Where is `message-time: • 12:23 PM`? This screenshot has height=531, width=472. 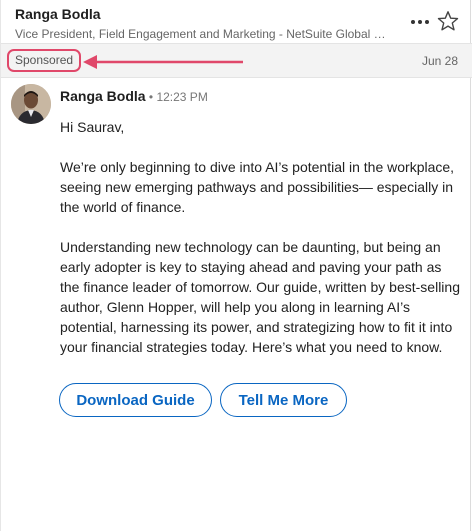
message-time: • 12:23 PM is located at coordinates (176, 97).